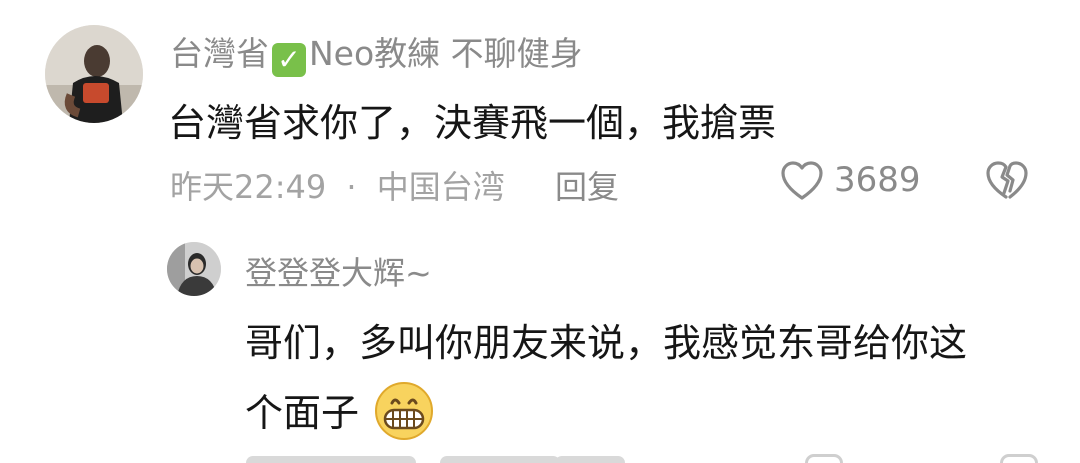  What do you see at coordinates (587, 185) in the screenshot?
I see `reply-button: 回复` at bounding box center [587, 185].